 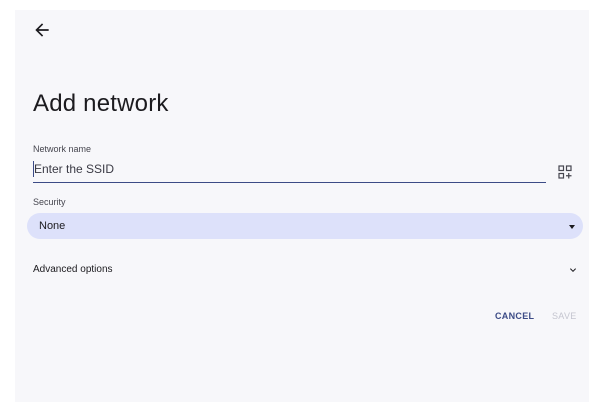 I want to click on scan-qr-button, so click(x=565, y=172).